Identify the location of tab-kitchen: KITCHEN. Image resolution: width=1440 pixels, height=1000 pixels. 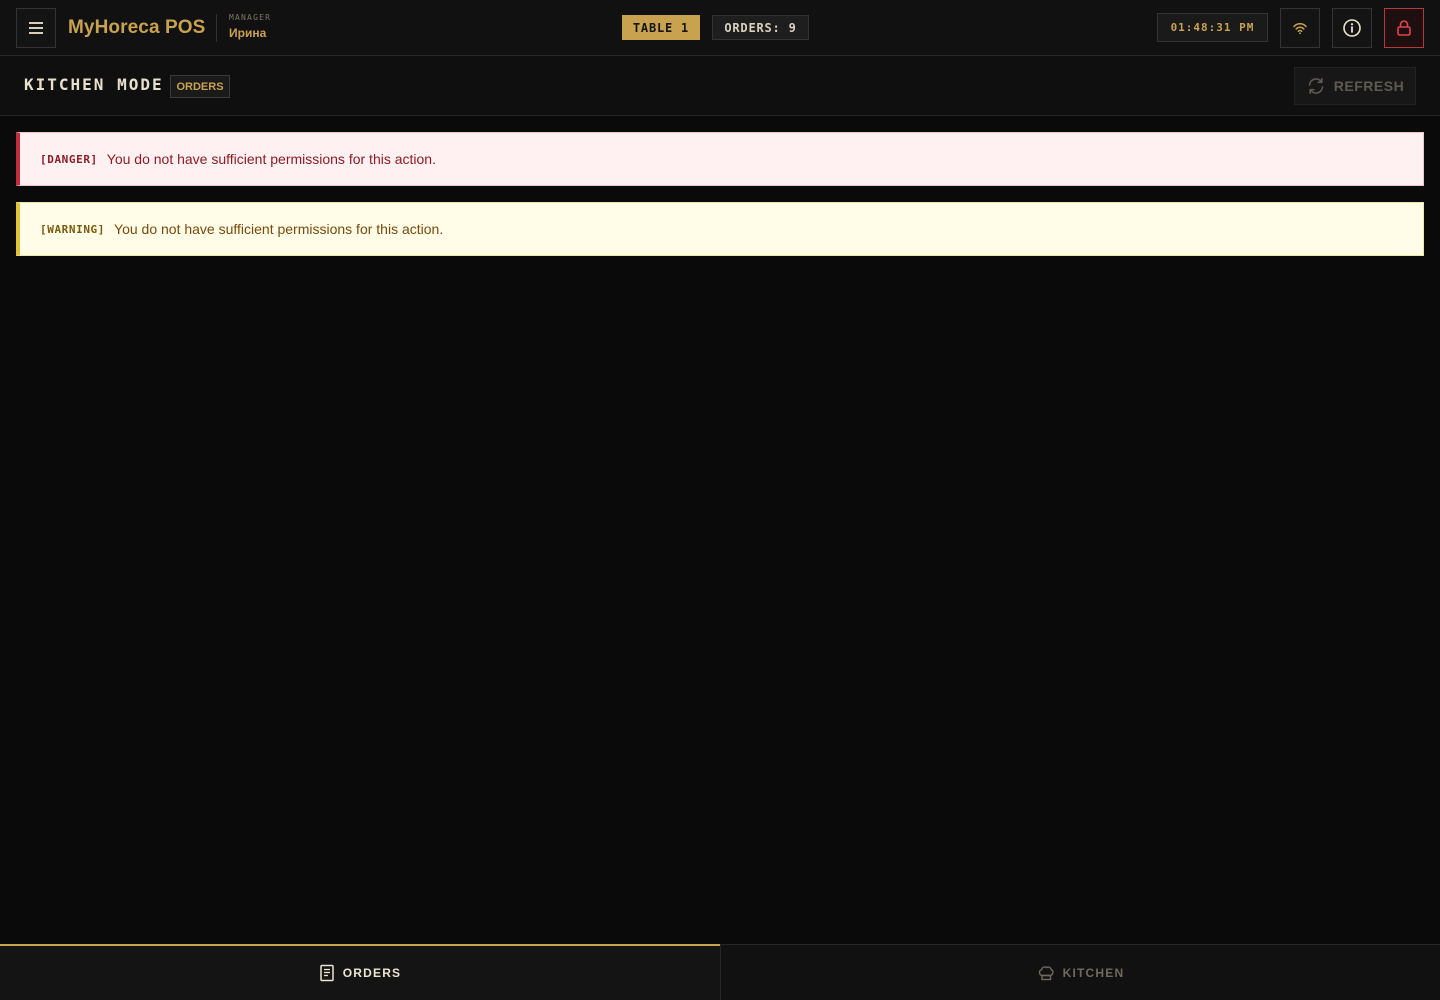
(1080, 972).